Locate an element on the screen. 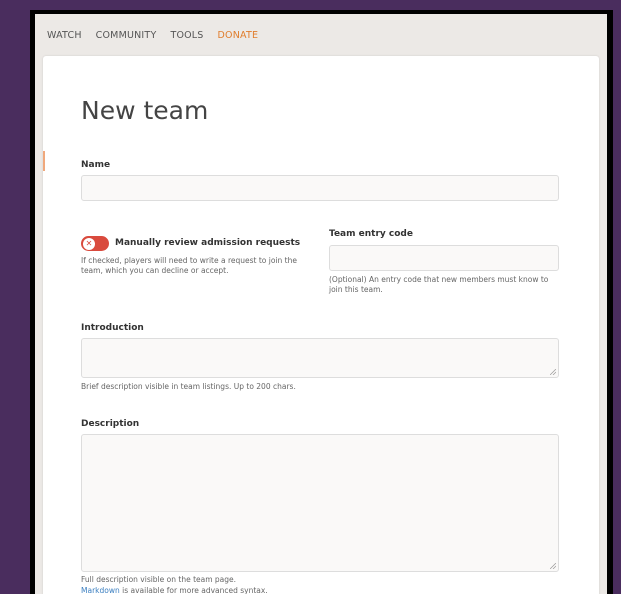 The height and width of the screenshot is (594, 621). introduction-label: Introduction is located at coordinates (112, 328).